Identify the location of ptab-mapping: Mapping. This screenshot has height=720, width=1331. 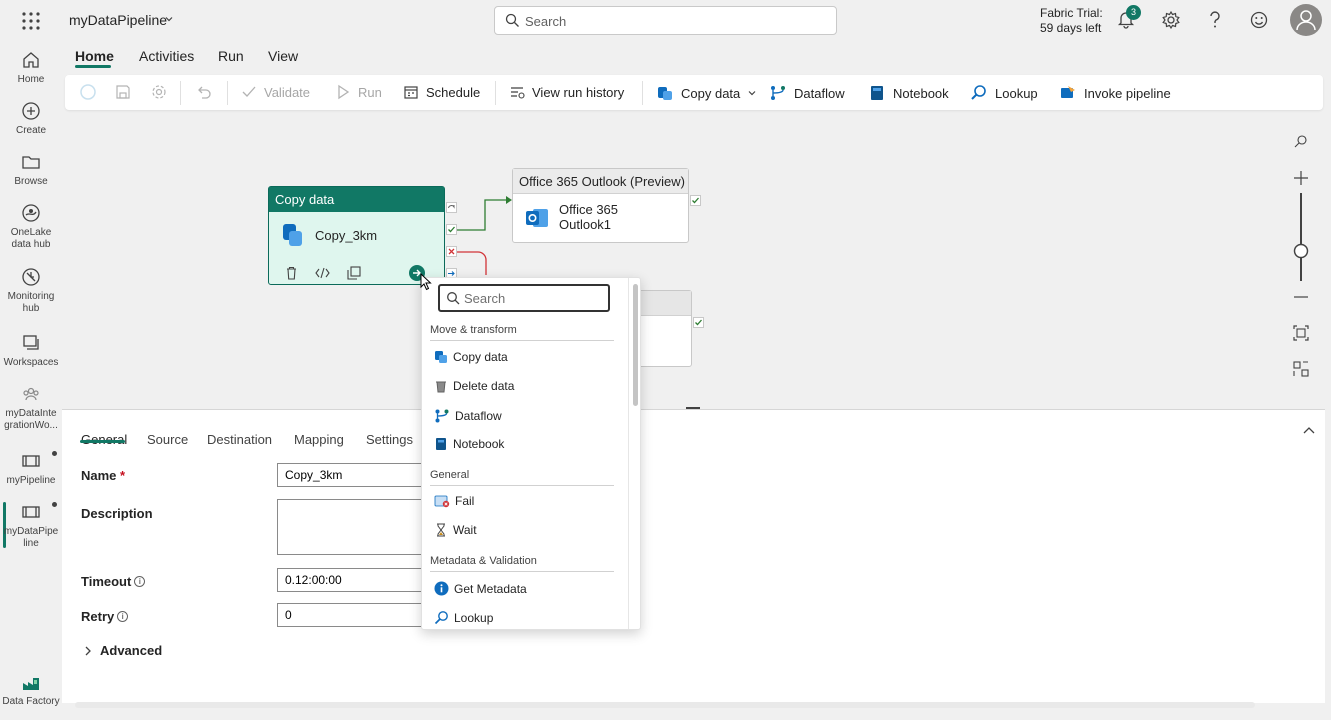
(319, 439).